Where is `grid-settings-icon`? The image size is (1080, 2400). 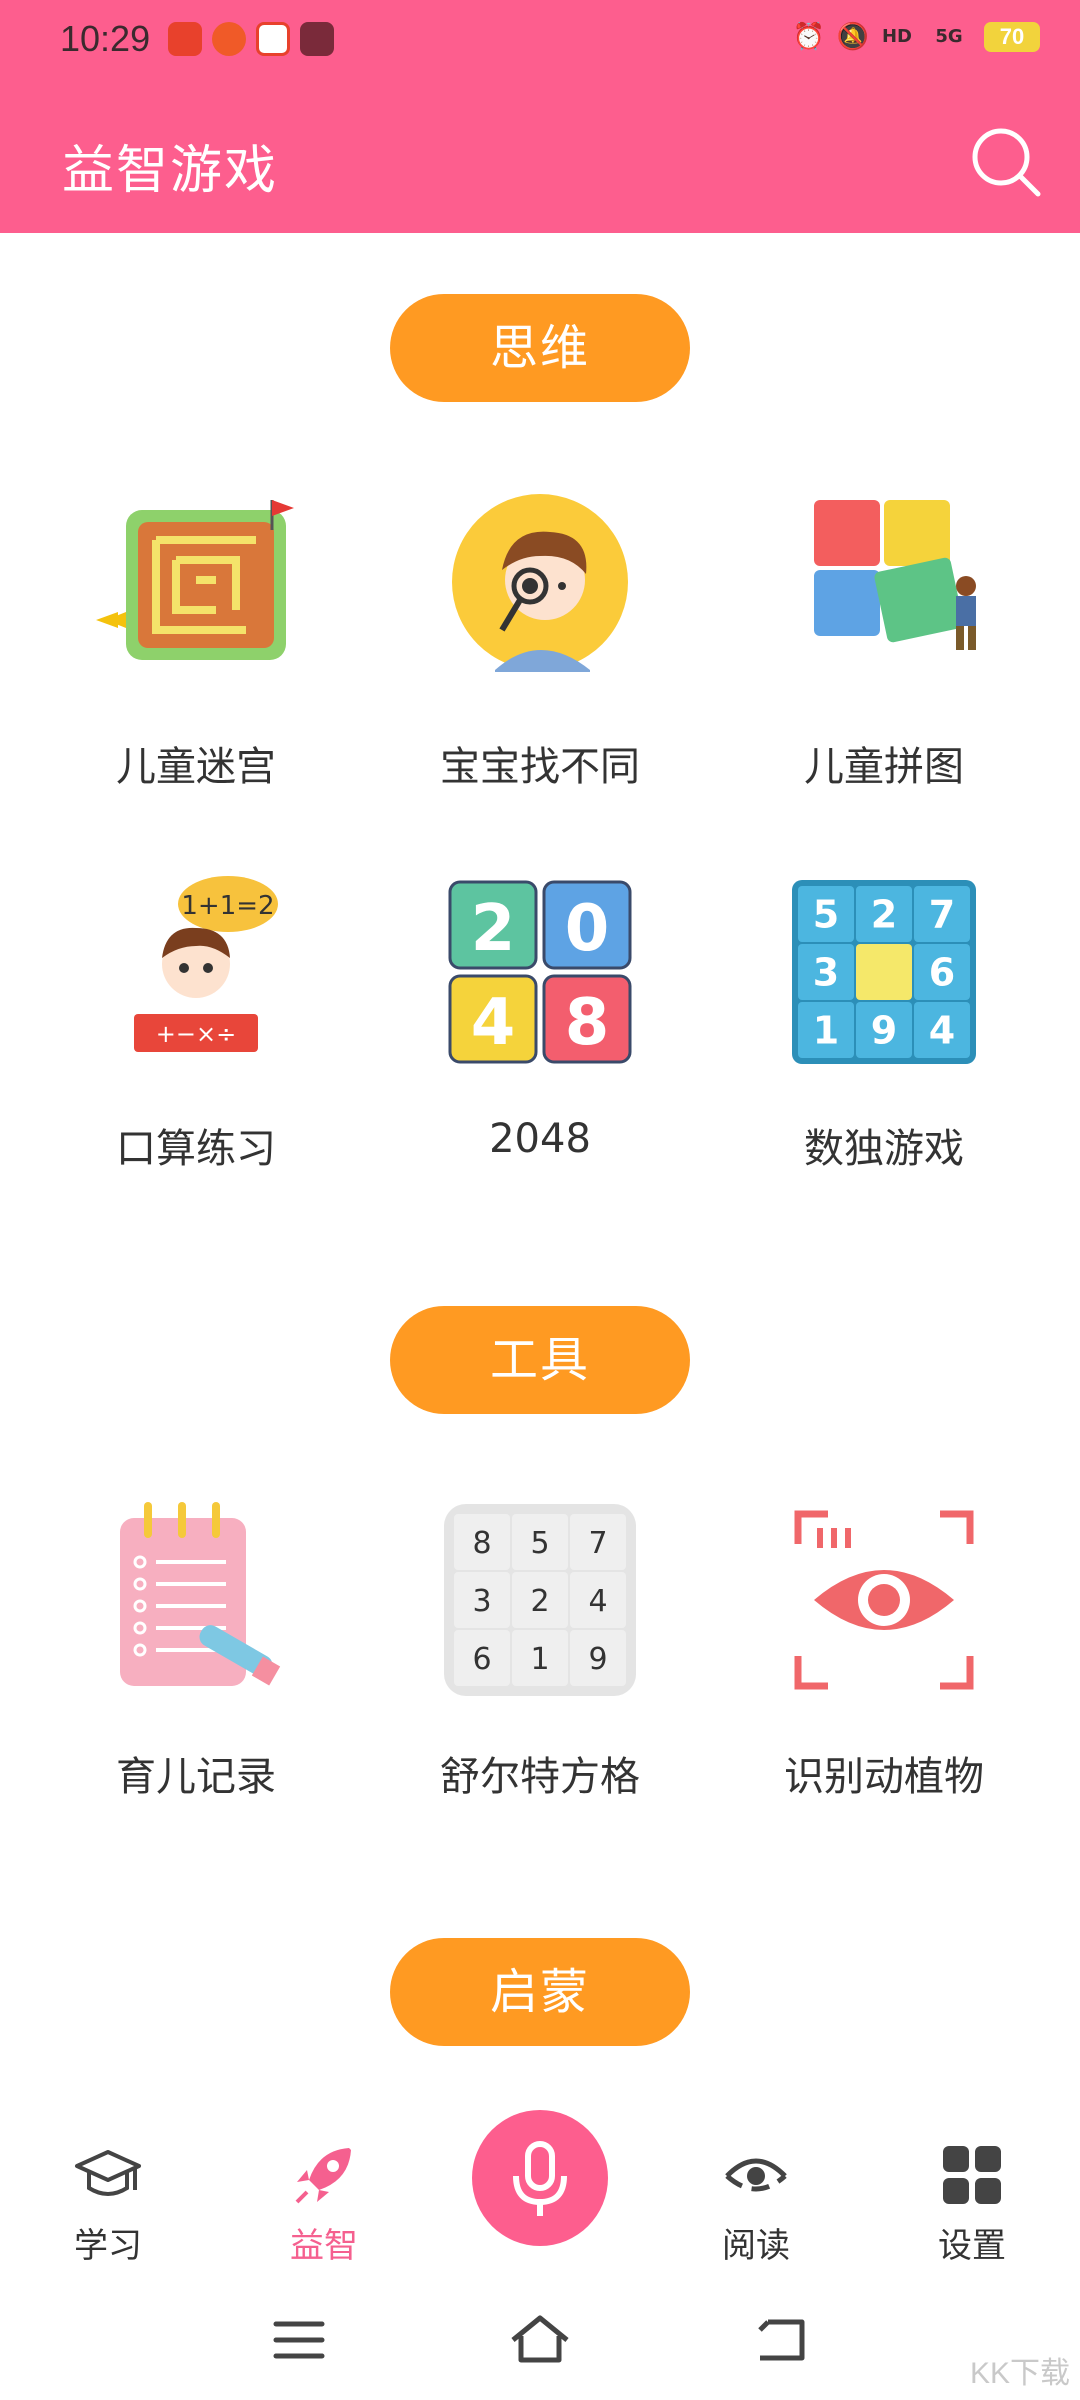 grid-settings-icon is located at coordinates (972, 2175).